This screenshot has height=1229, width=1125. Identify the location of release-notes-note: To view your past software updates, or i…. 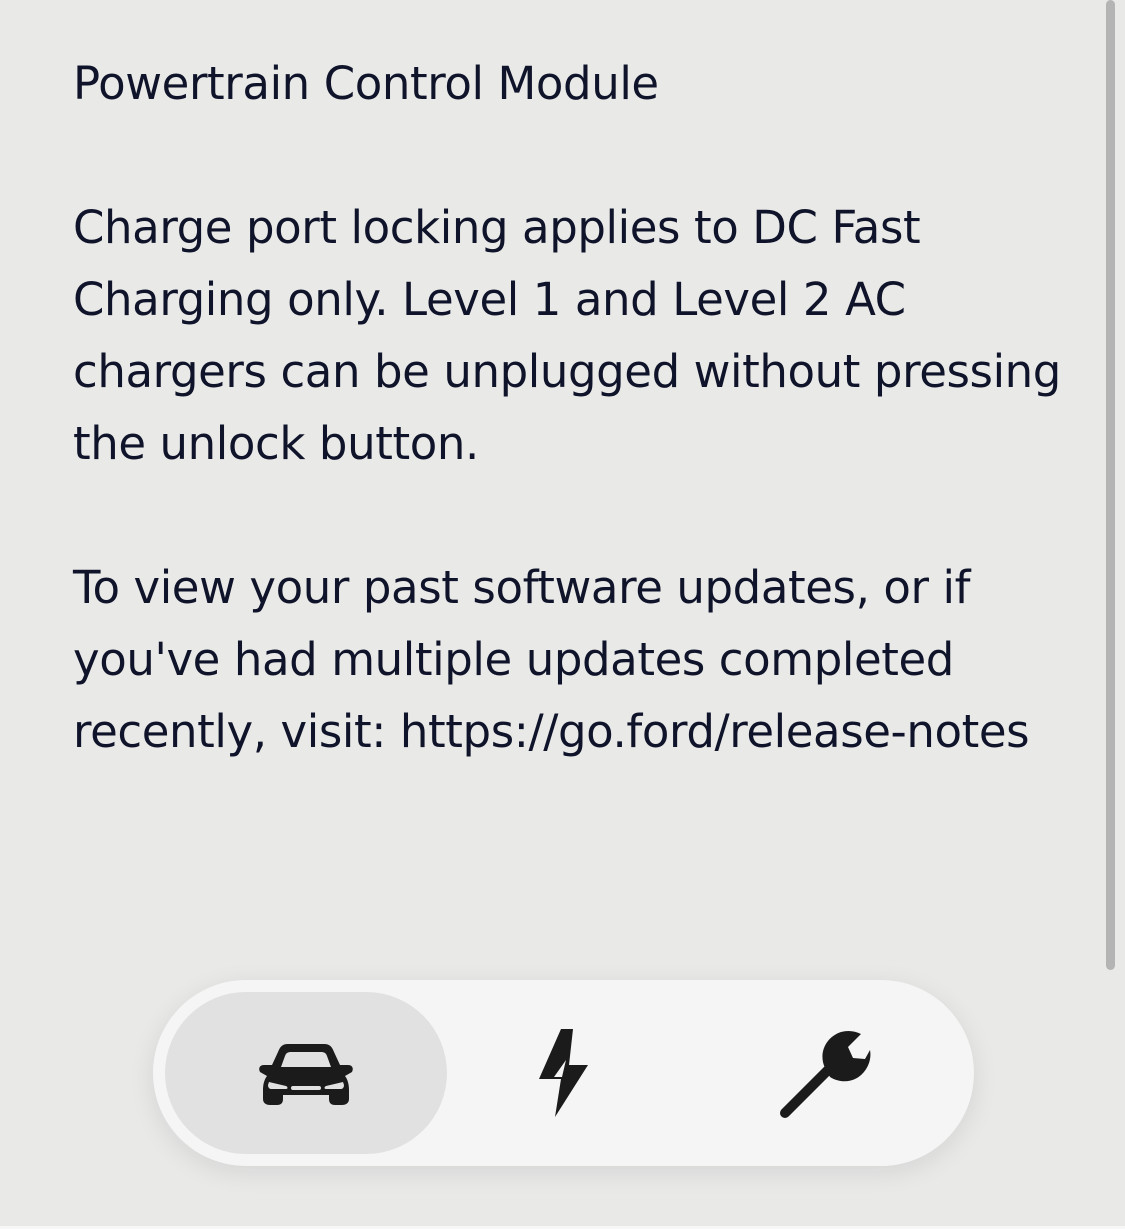
(551, 659).